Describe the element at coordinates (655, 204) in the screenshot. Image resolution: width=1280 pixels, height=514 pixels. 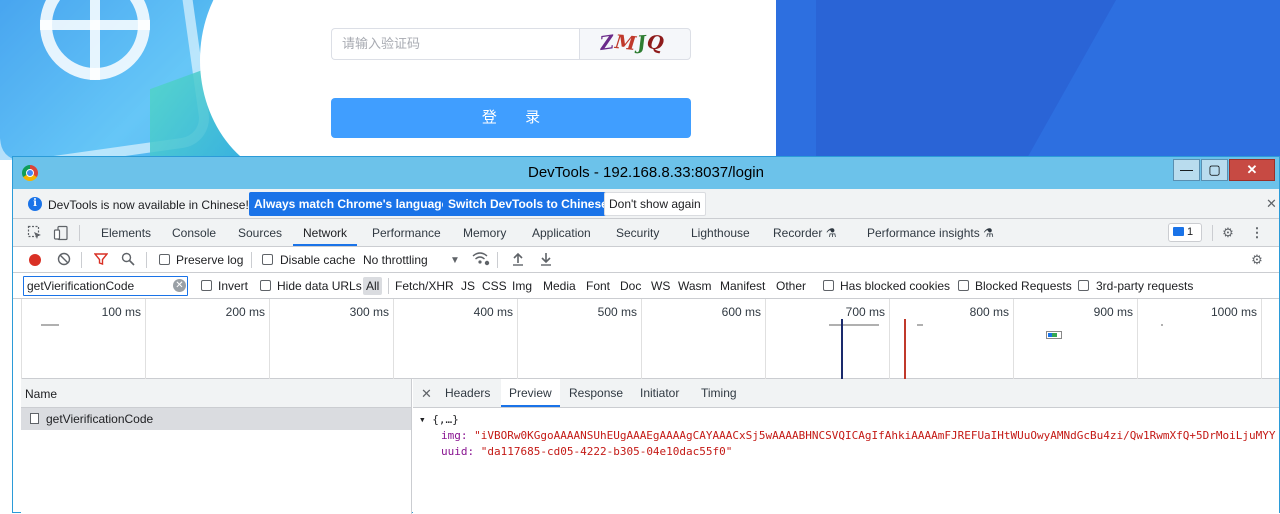
I see `dont-show-again-button: Don't show again` at that location.